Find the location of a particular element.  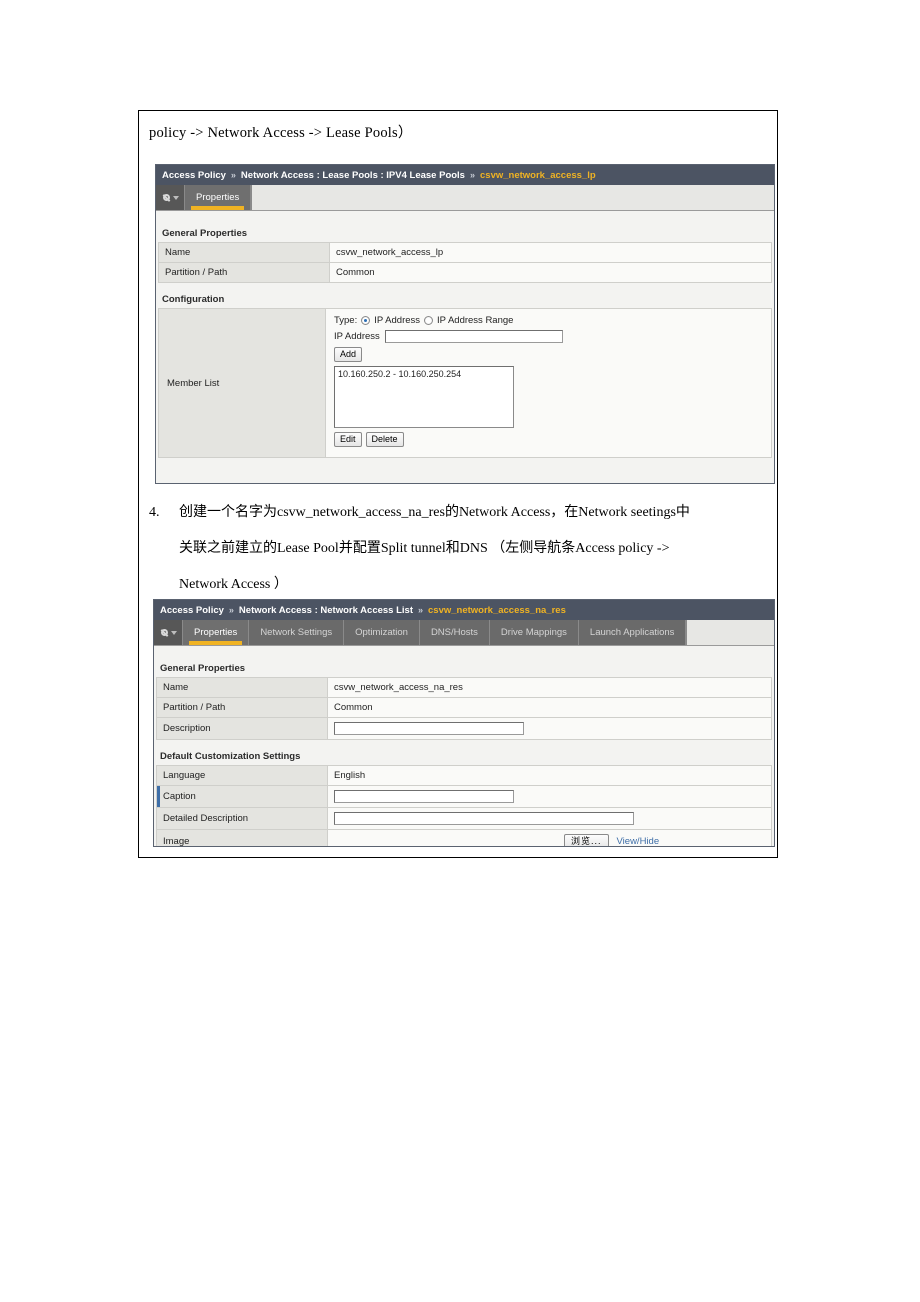

caption-label: Caption is located at coordinates (242, 796).